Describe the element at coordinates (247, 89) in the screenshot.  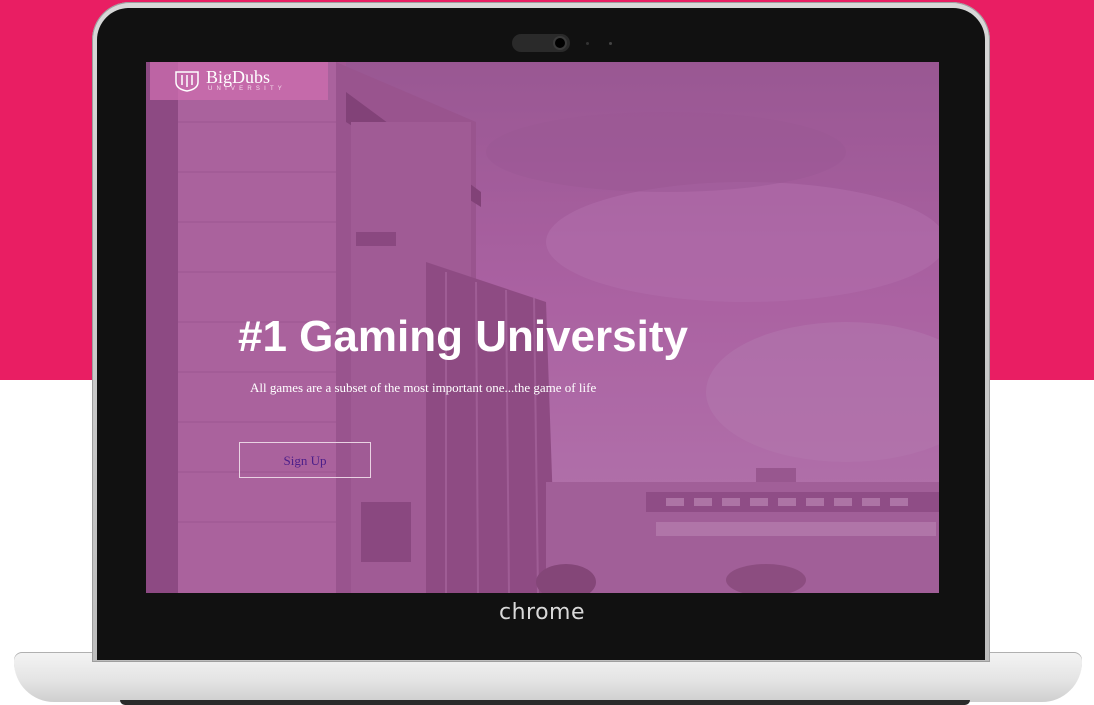
I see `logo-subtitle: UNIVERSITY` at that location.